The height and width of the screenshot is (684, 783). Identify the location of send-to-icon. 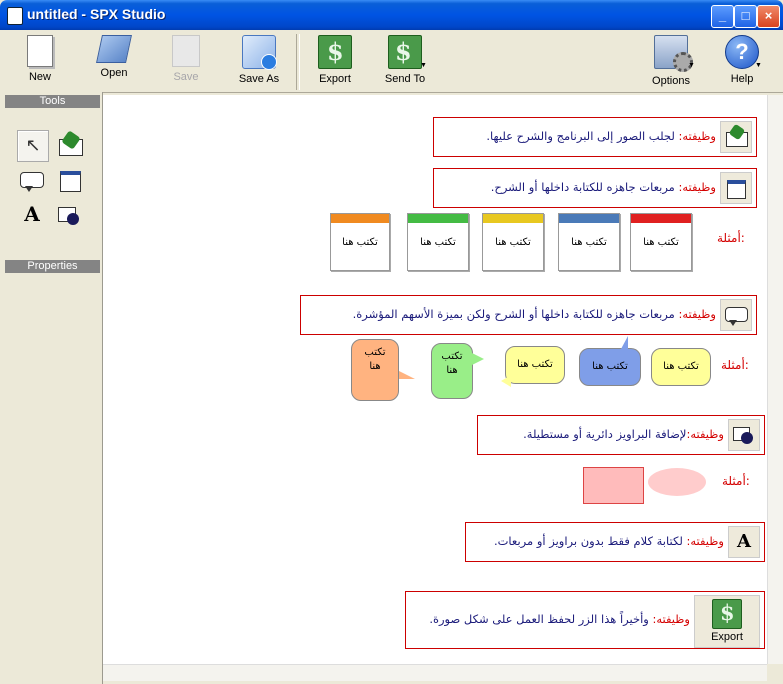
(405, 52).